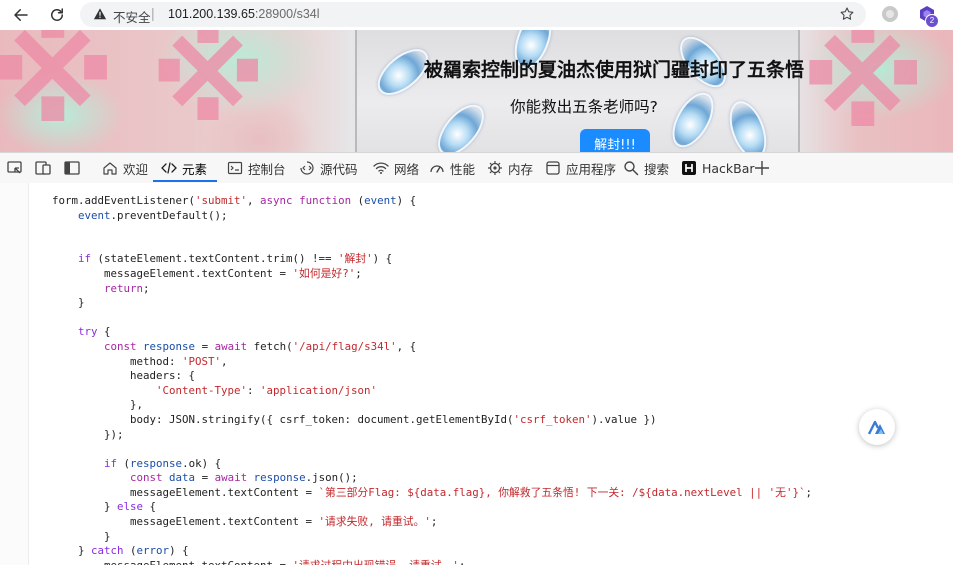  I want to click on tab-label: 内存, so click(521, 169).